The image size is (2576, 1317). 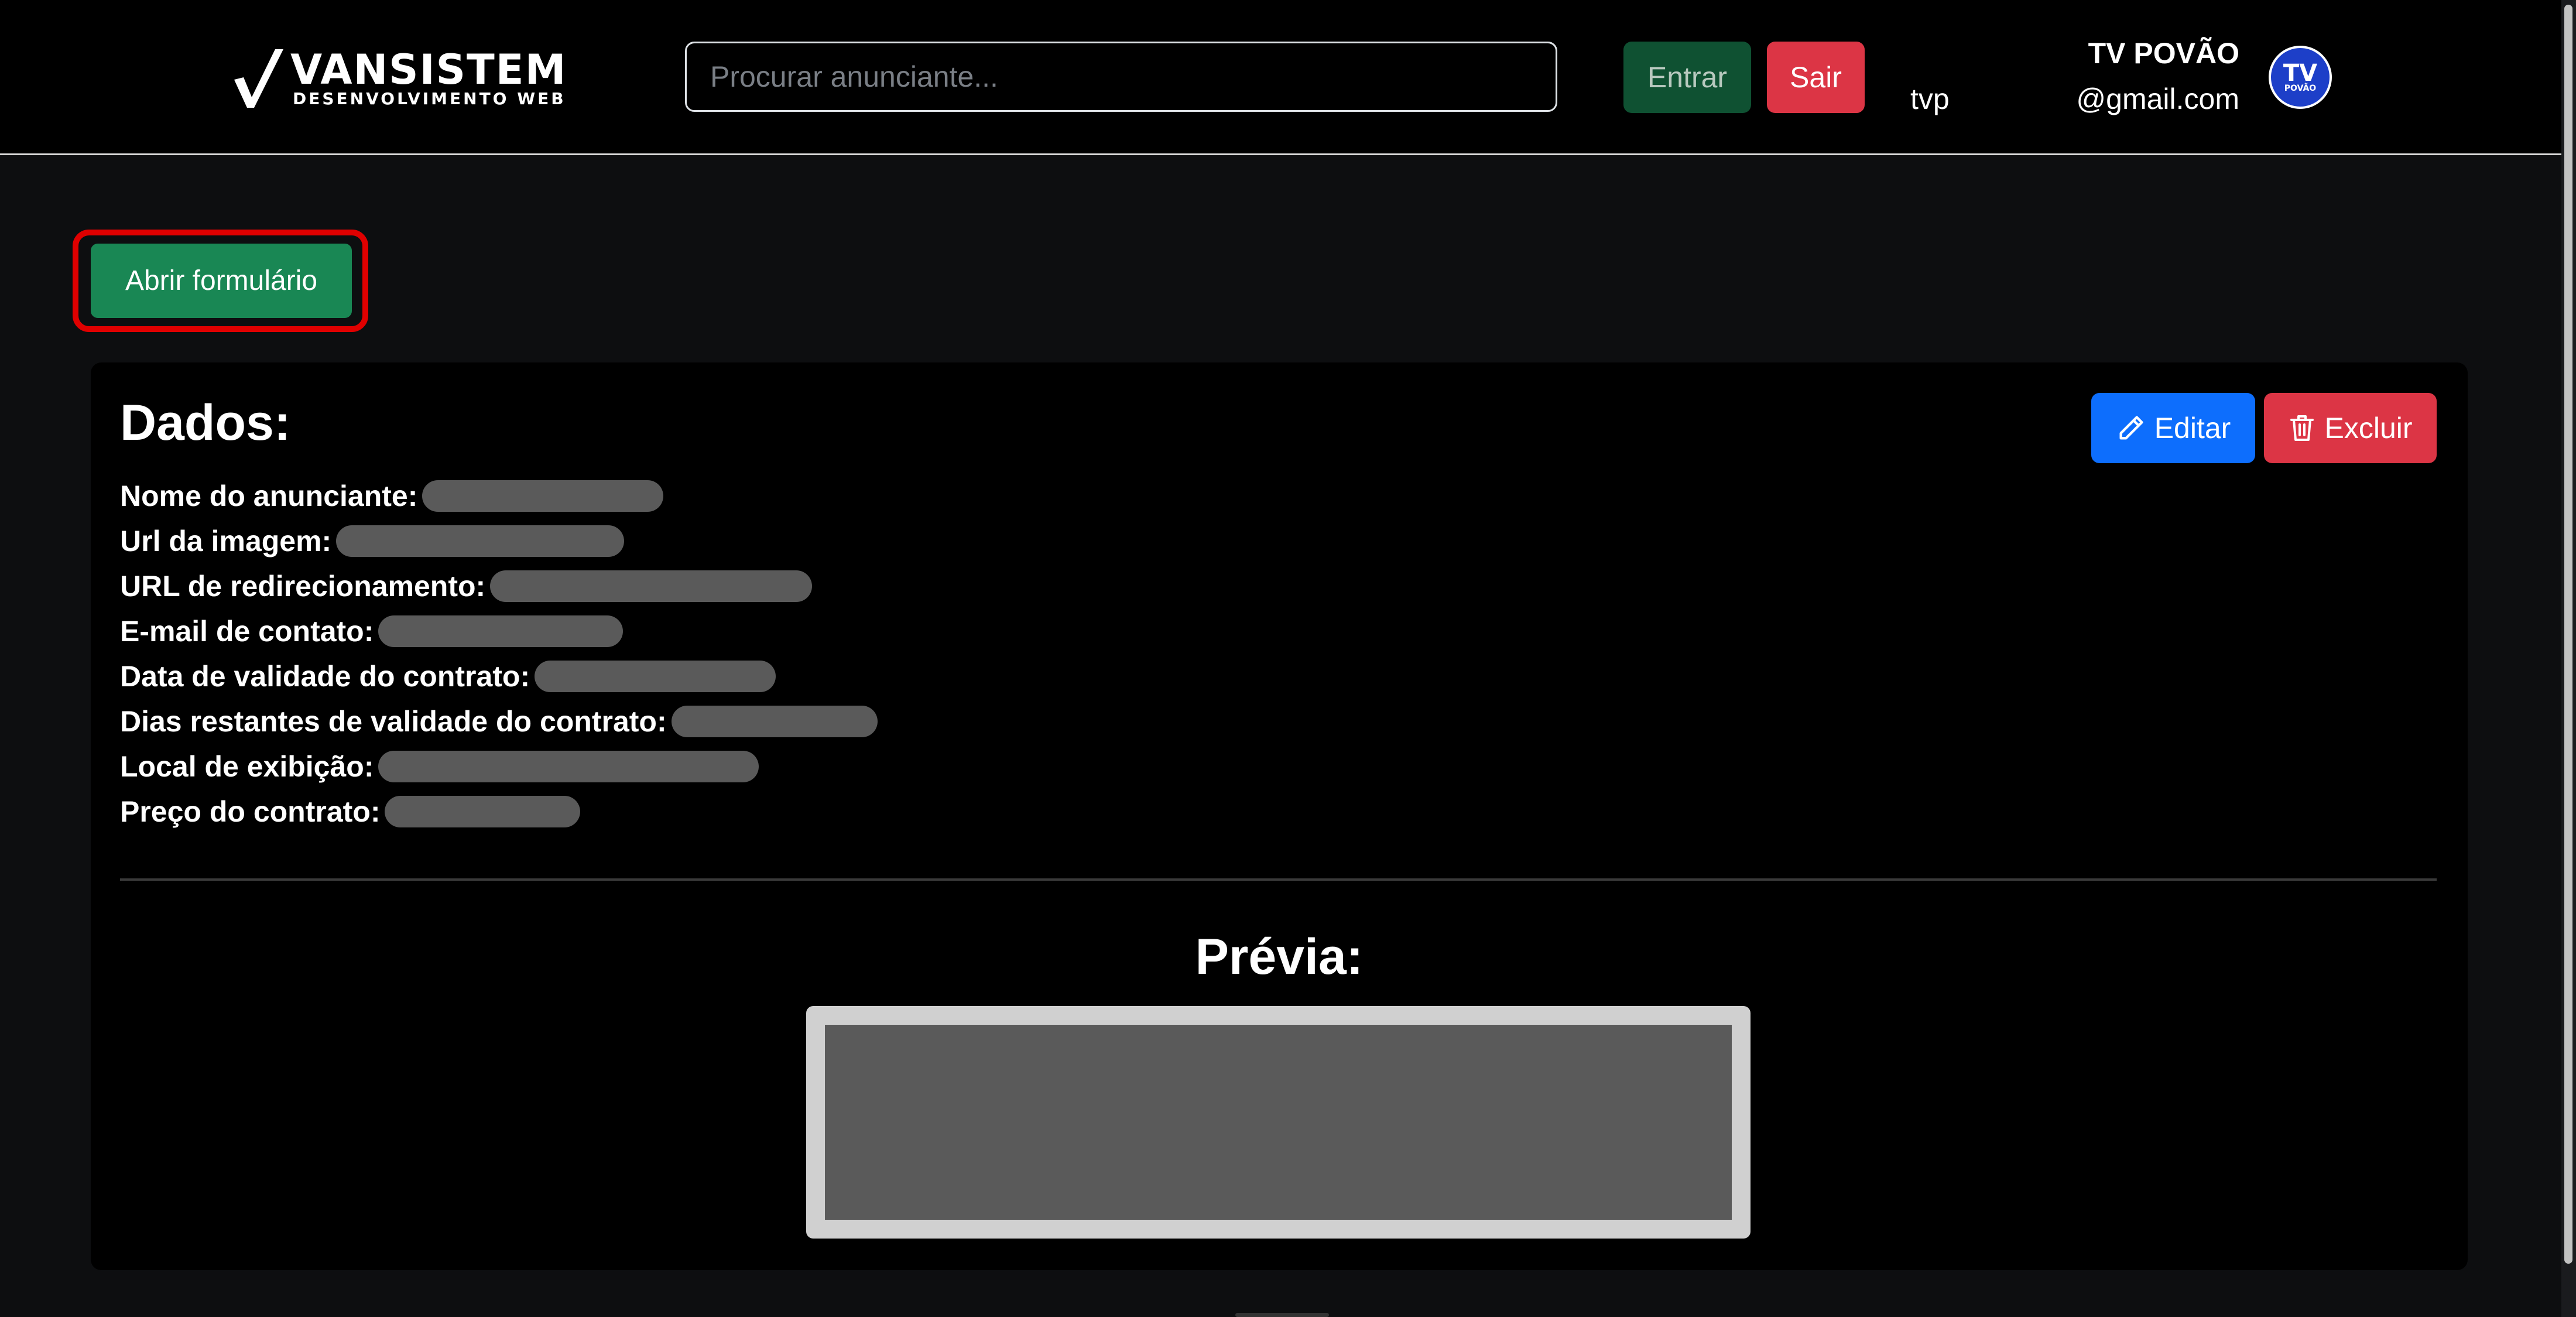 I want to click on field-label: Preço do contrato:, so click(x=250, y=811).